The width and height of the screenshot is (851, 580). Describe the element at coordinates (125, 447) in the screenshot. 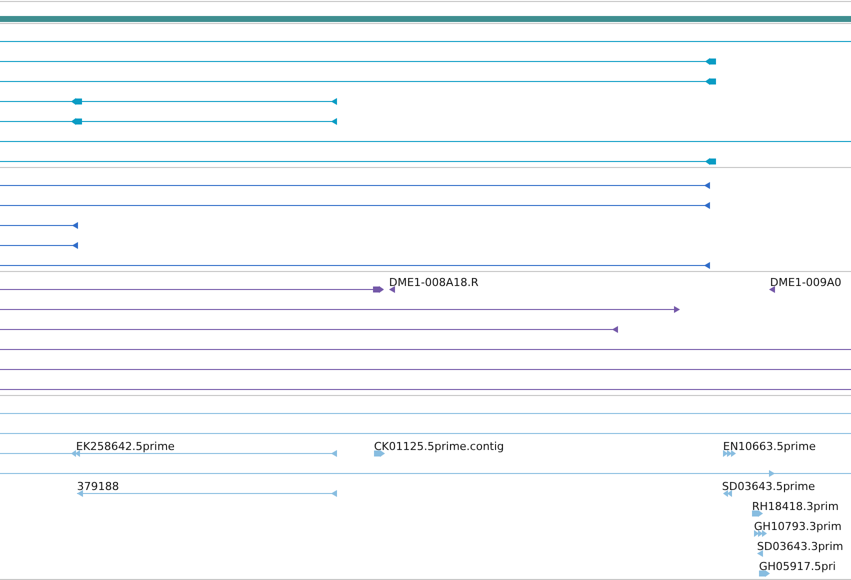

I see `feature-label: EK258642.5prime` at that location.